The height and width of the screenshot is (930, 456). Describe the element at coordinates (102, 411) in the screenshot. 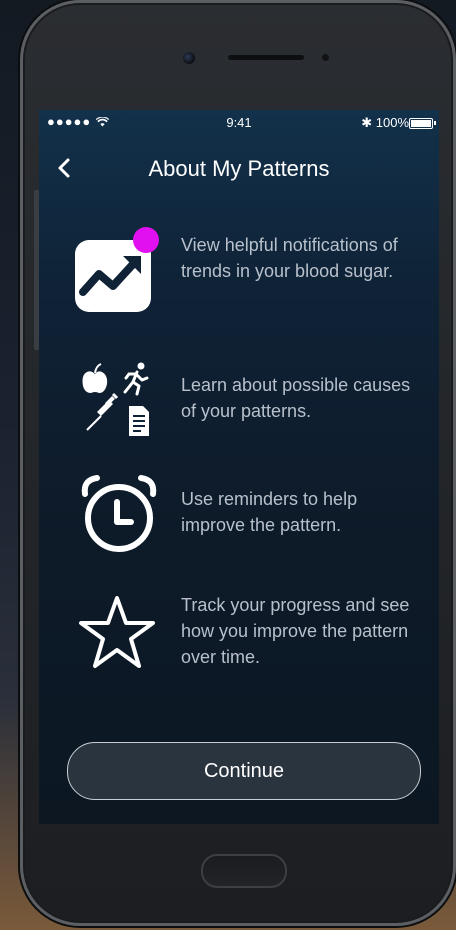

I see `syringe-icon` at that location.